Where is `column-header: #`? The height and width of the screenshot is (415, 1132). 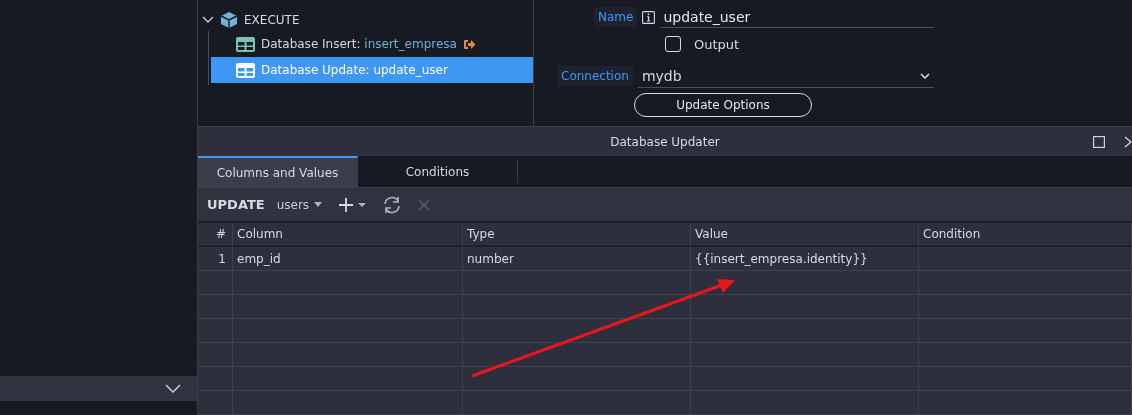 column-header: # is located at coordinates (215, 235).